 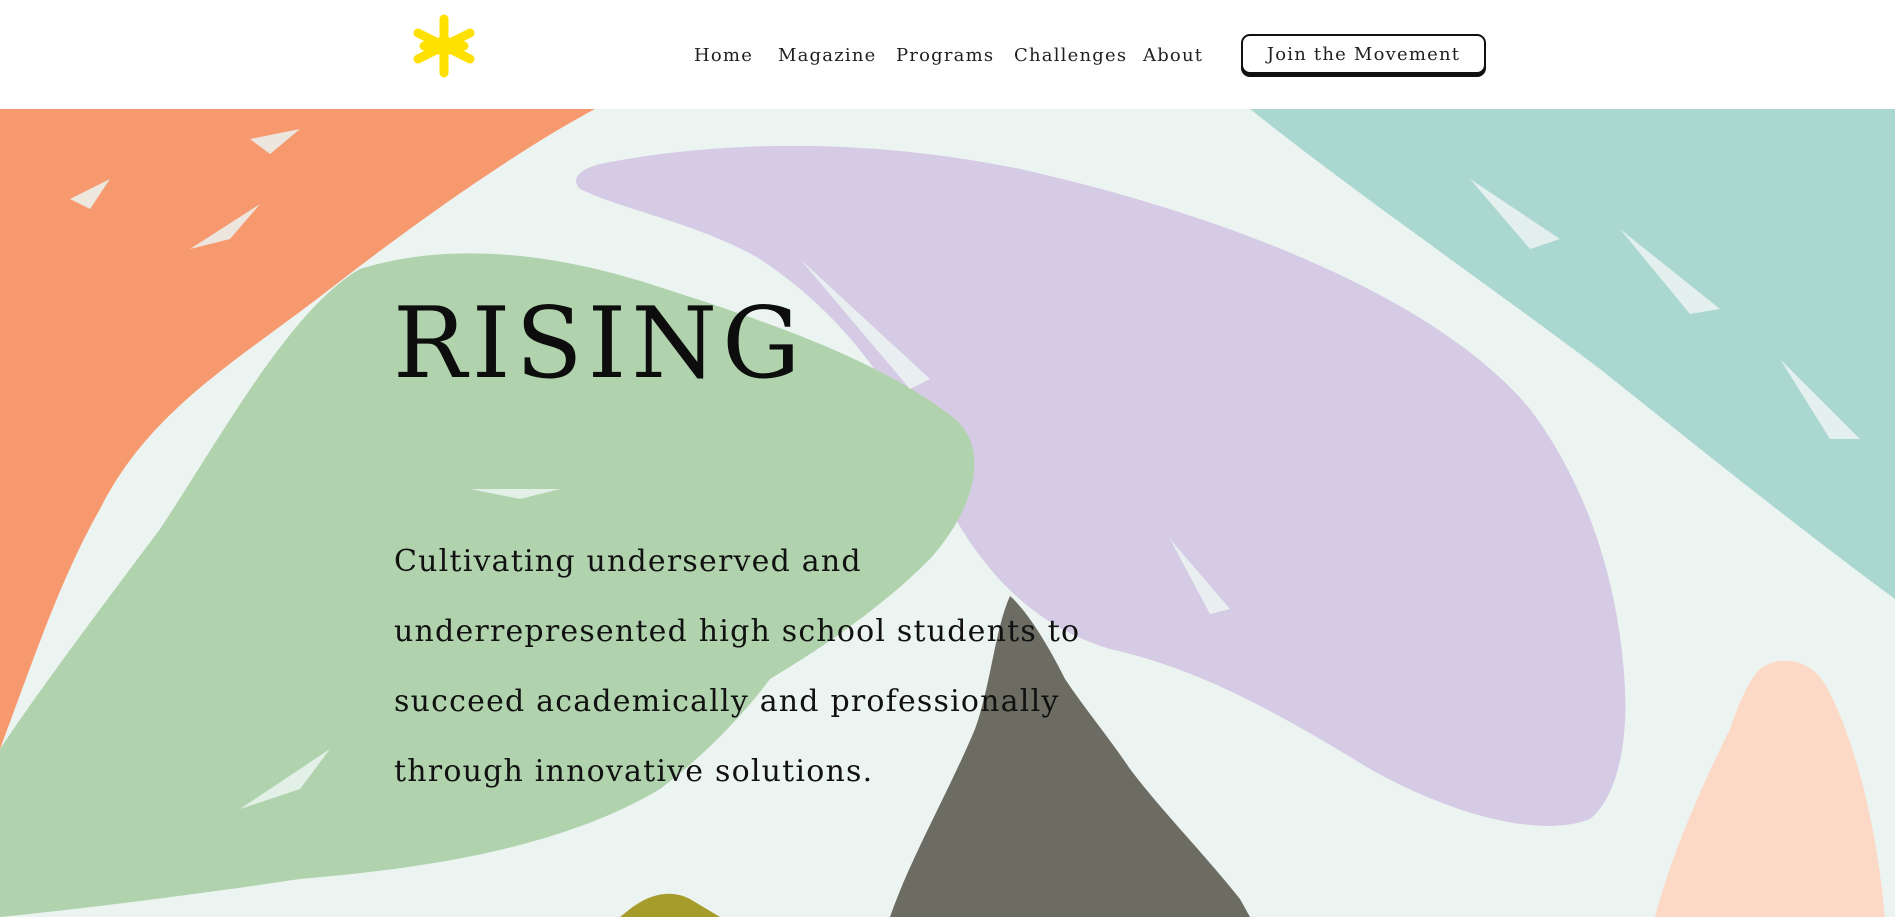 I want to click on olive-brush-stroke, so click(x=670, y=905).